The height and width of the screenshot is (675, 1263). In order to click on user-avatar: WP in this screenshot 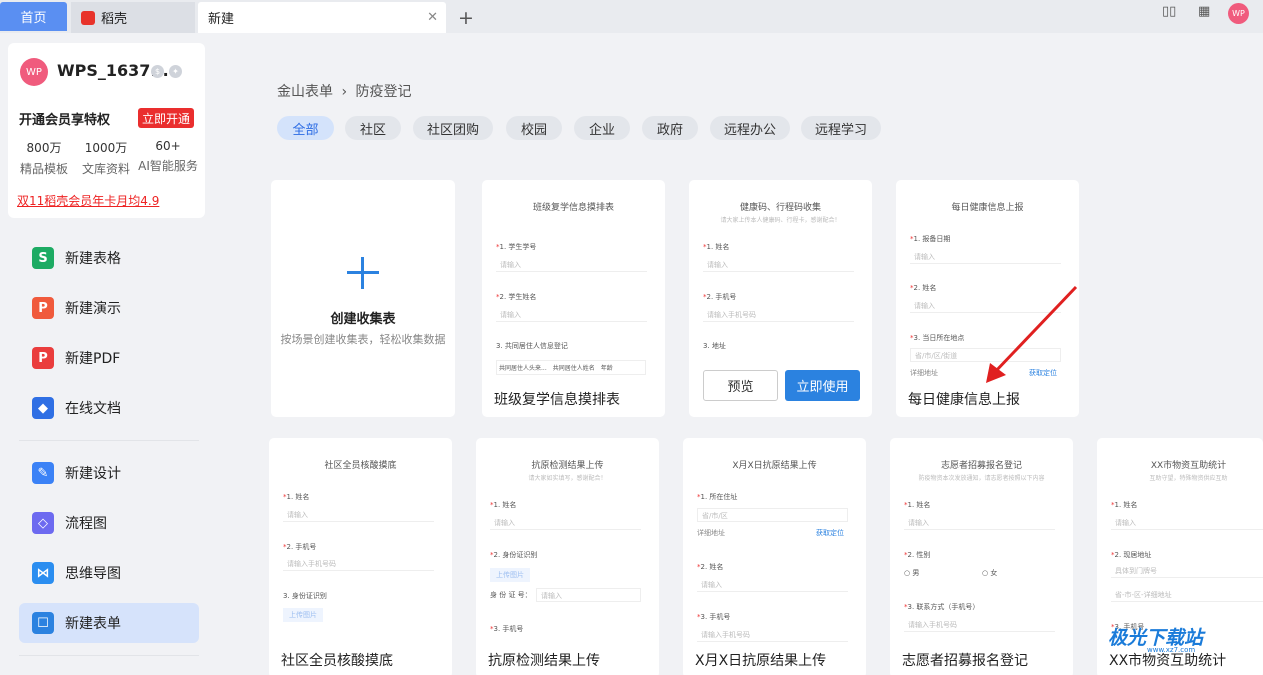, I will do `click(34, 72)`.